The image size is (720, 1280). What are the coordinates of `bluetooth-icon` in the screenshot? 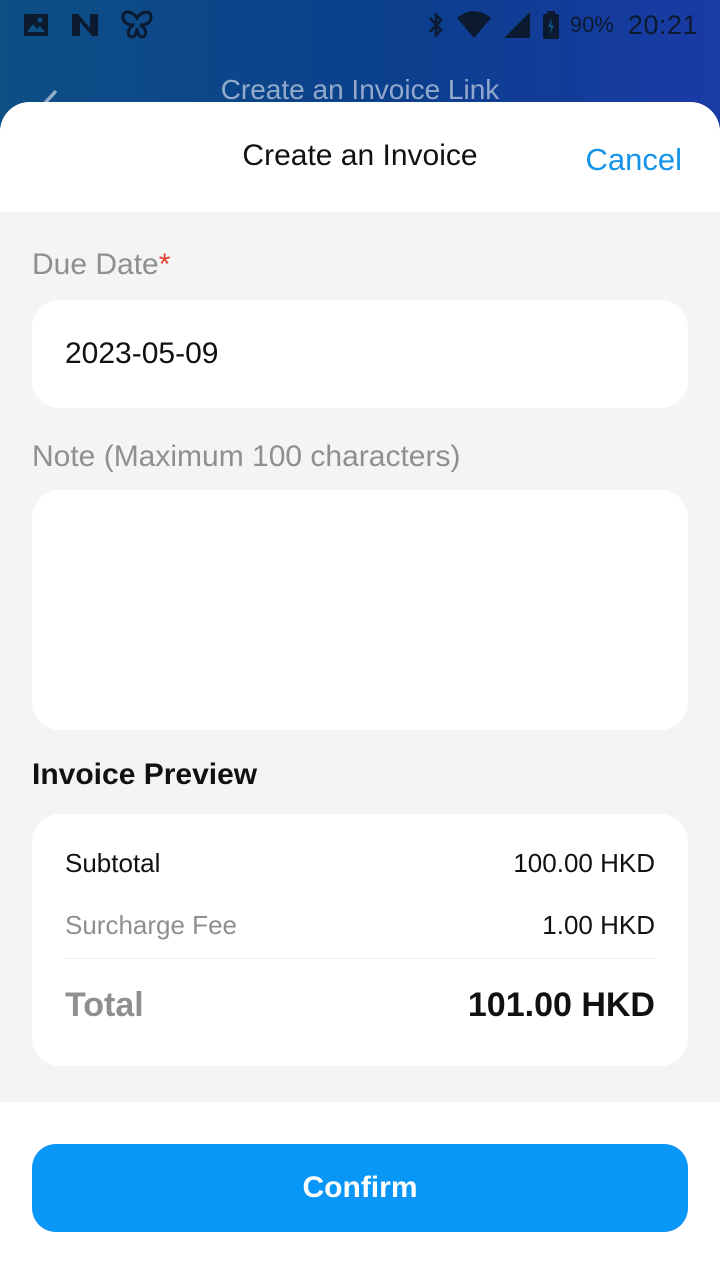 It's located at (436, 25).